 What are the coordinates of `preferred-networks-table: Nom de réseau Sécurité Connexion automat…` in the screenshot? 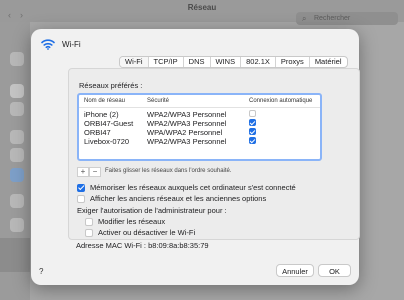 It's located at (199, 127).